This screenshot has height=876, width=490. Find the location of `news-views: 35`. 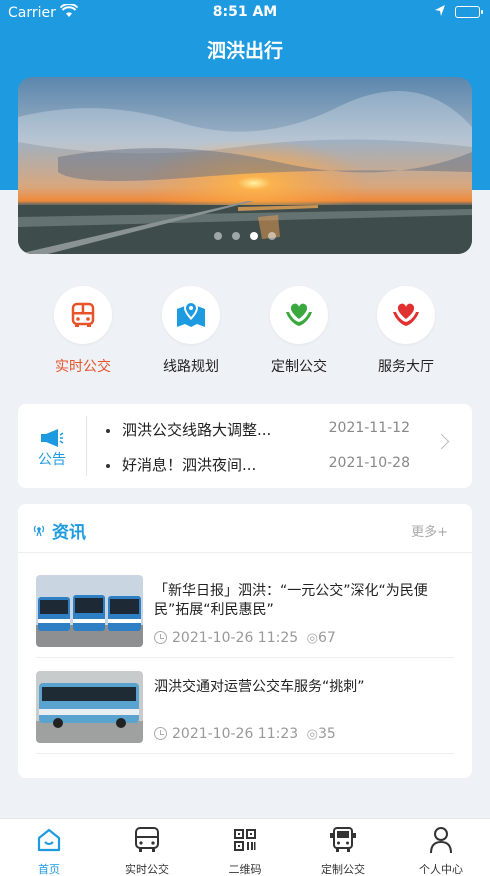

news-views: 35 is located at coordinates (326, 734).